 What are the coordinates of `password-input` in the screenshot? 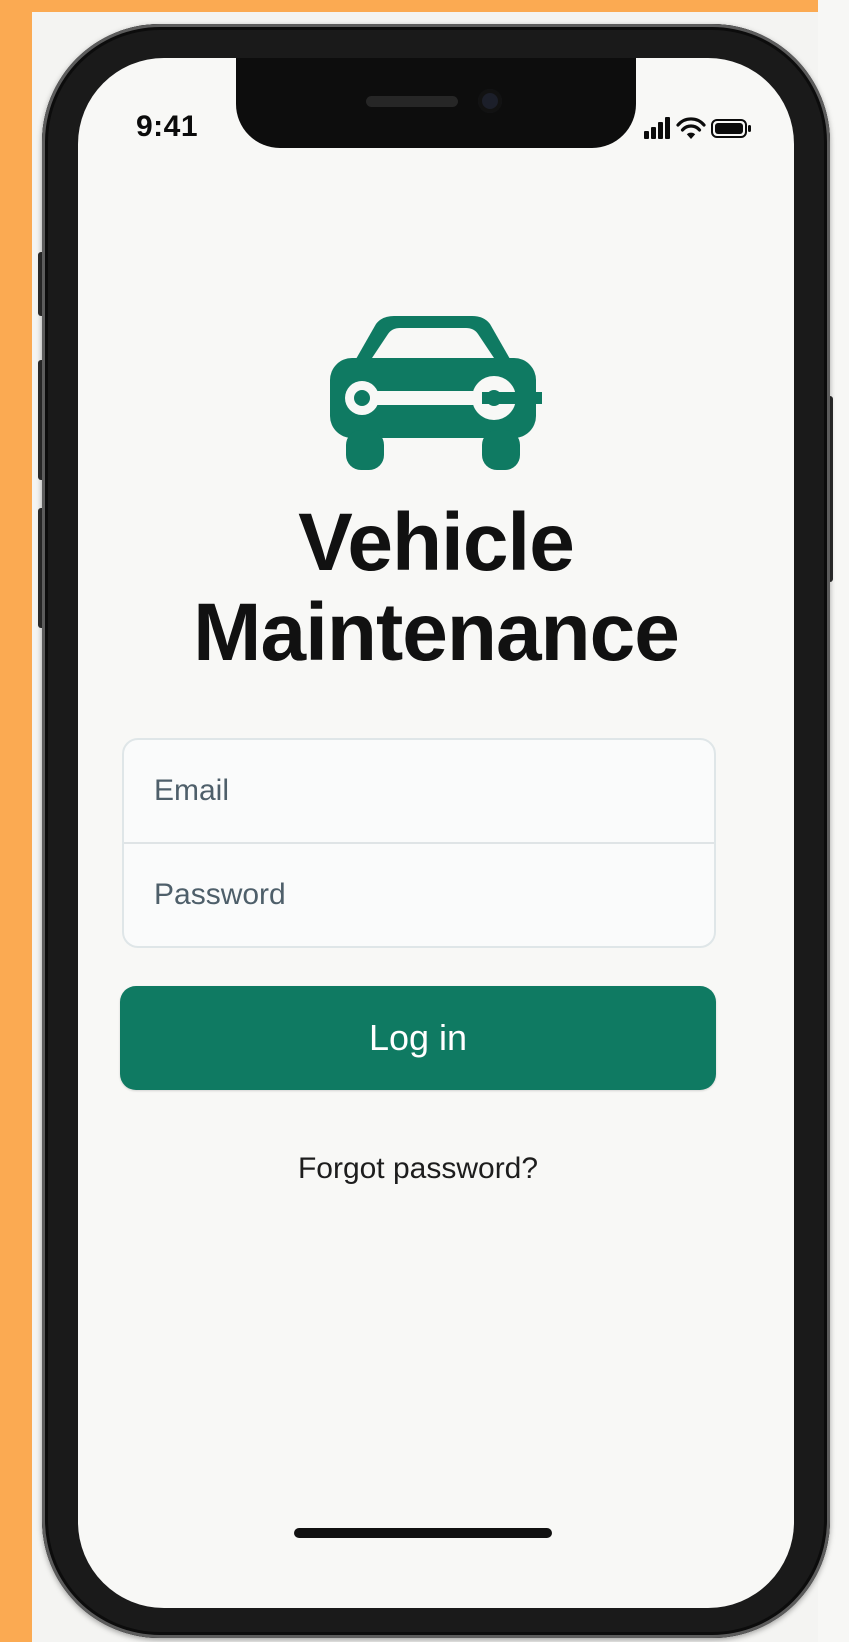 It's located at (419, 895).